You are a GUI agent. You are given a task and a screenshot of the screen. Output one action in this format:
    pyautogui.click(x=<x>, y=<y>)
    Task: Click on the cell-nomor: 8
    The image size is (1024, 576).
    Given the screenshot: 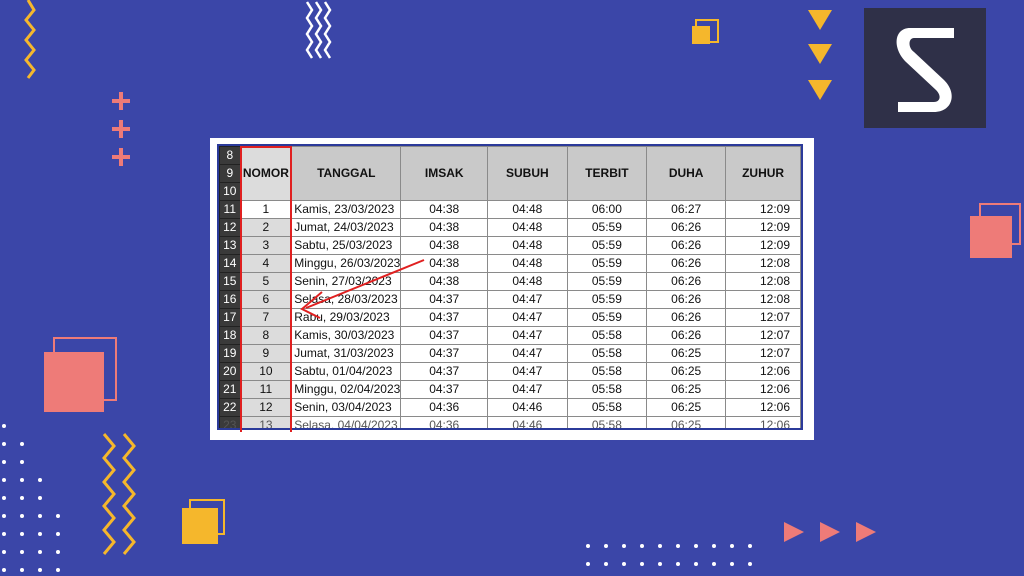 What is the action you would take?
    pyautogui.click(x=266, y=335)
    